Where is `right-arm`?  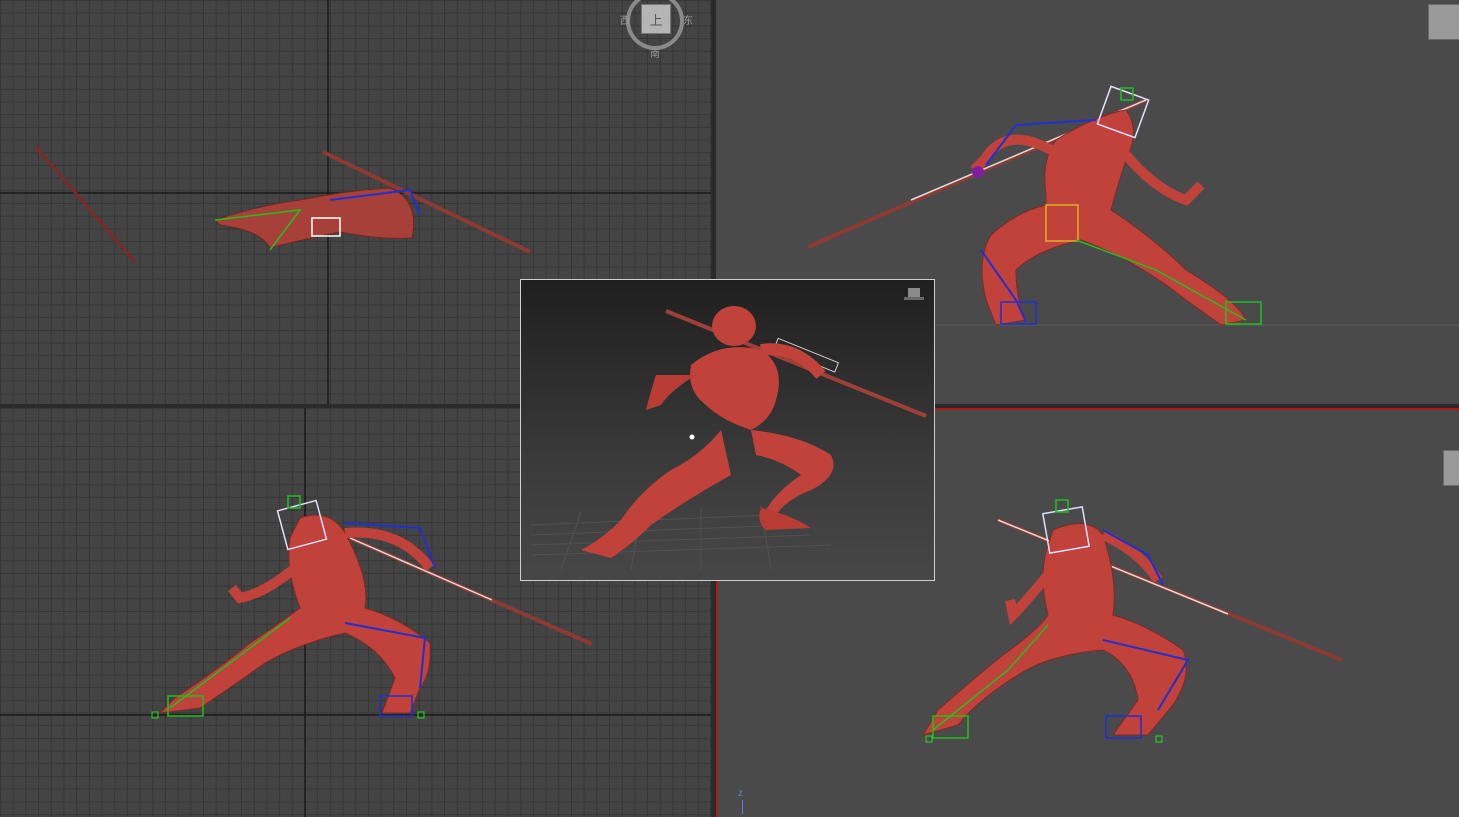 right-arm is located at coordinates (1163, 178).